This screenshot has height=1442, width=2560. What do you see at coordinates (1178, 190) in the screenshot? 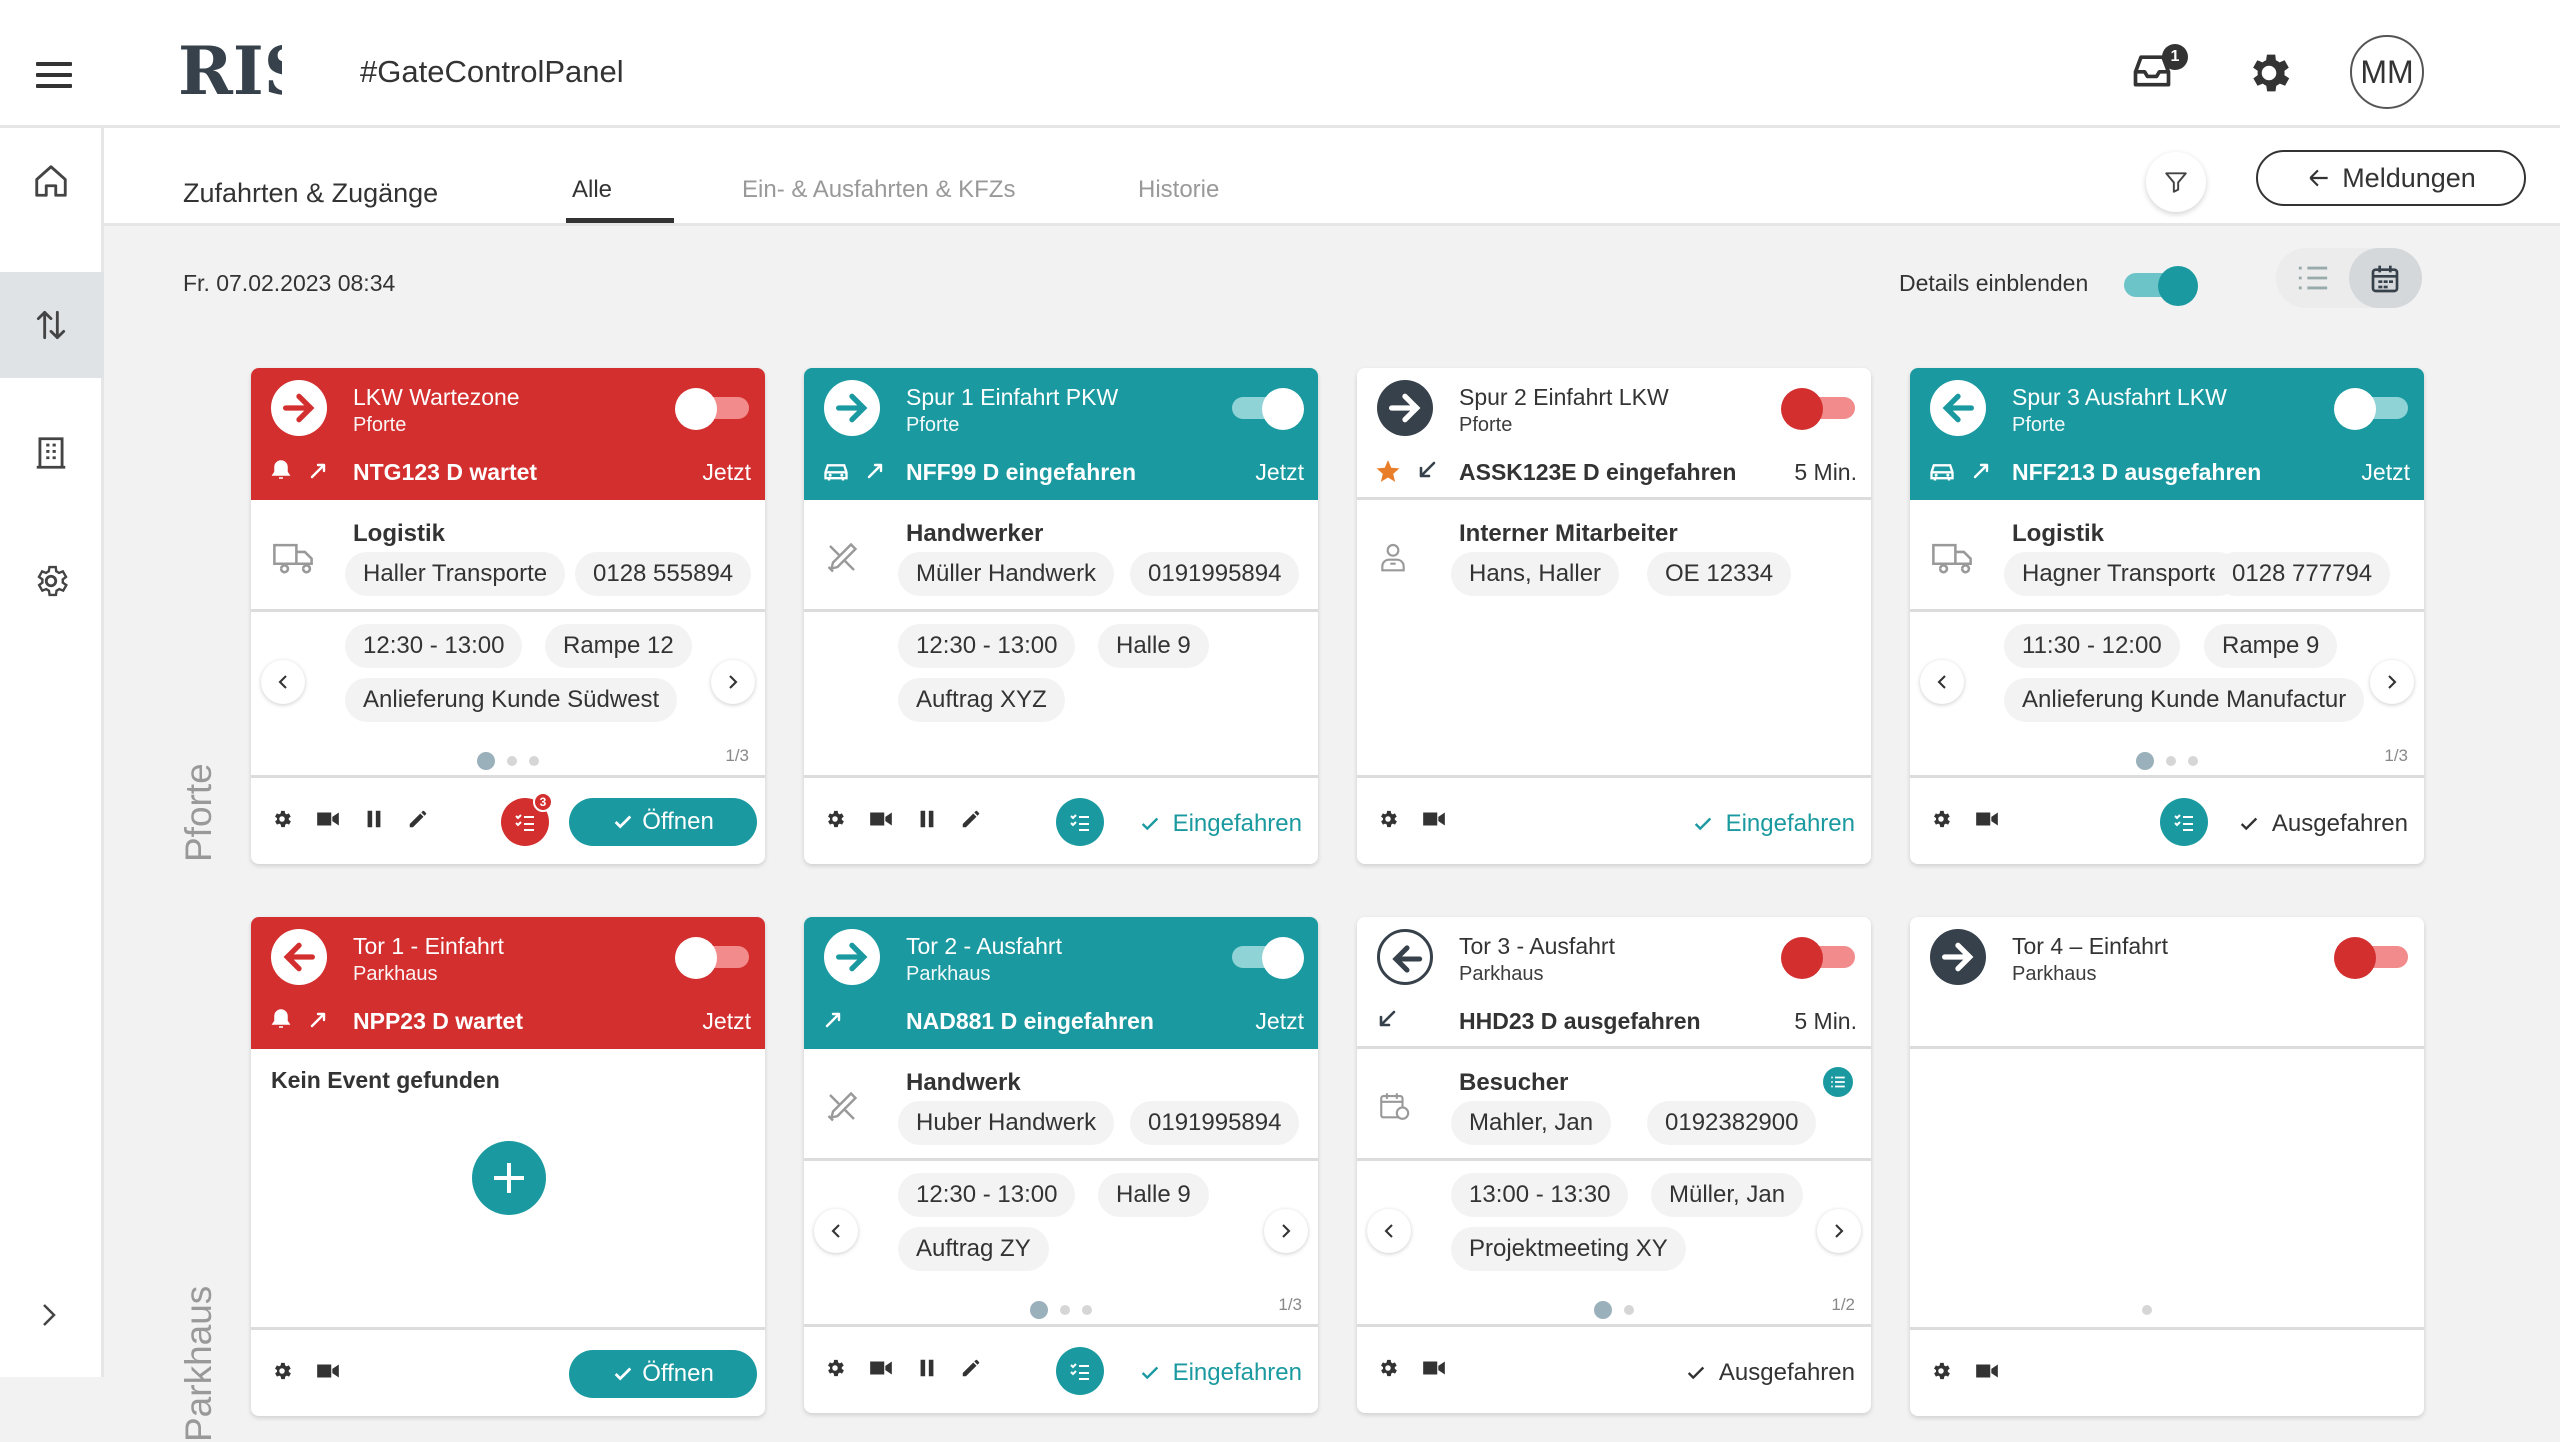
I see `tab-historie: Historie` at bounding box center [1178, 190].